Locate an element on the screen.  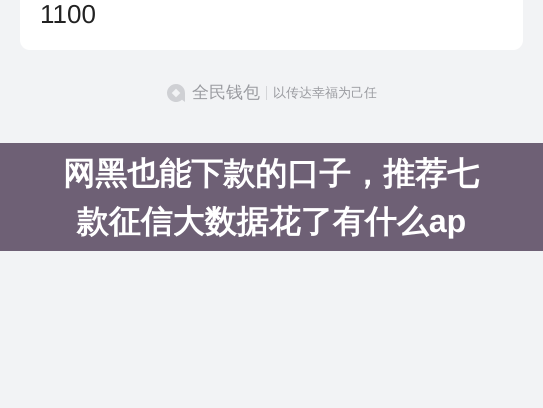
slogan-text: 以传达幸福为己任 is located at coordinates (325, 93).